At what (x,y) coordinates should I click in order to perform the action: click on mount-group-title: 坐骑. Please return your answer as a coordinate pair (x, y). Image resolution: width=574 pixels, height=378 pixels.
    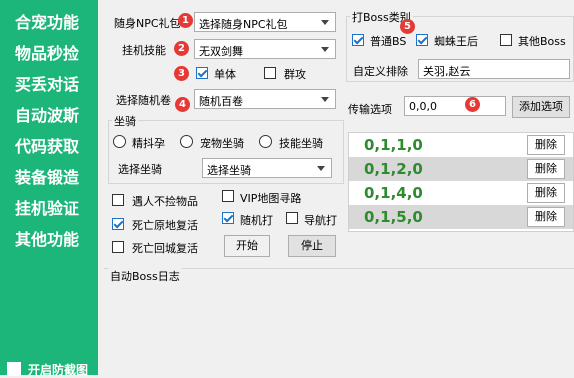
    Looking at the image, I should click on (125, 121).